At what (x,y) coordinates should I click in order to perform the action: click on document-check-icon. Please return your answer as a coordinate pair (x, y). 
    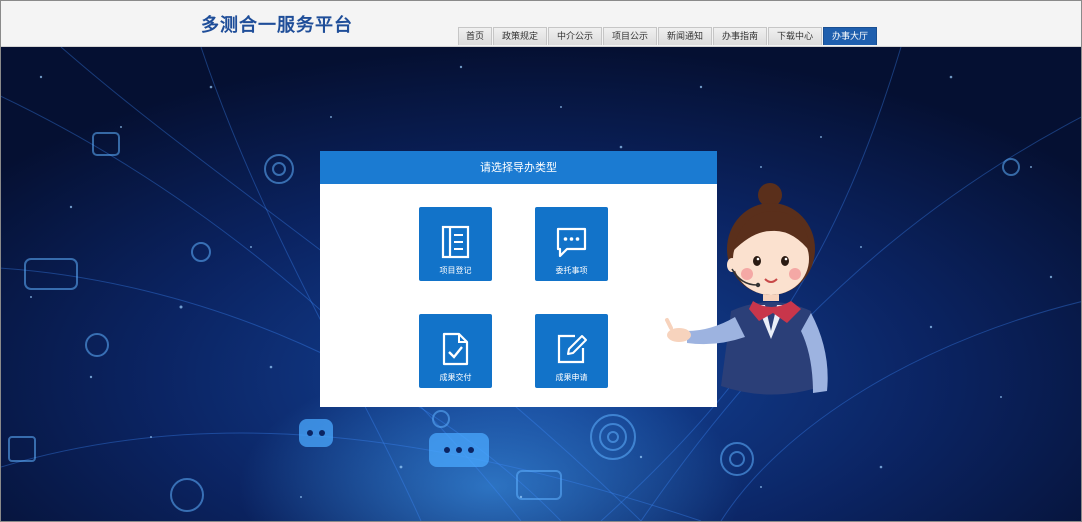
    Looking at the image, I should click on (455, 349).